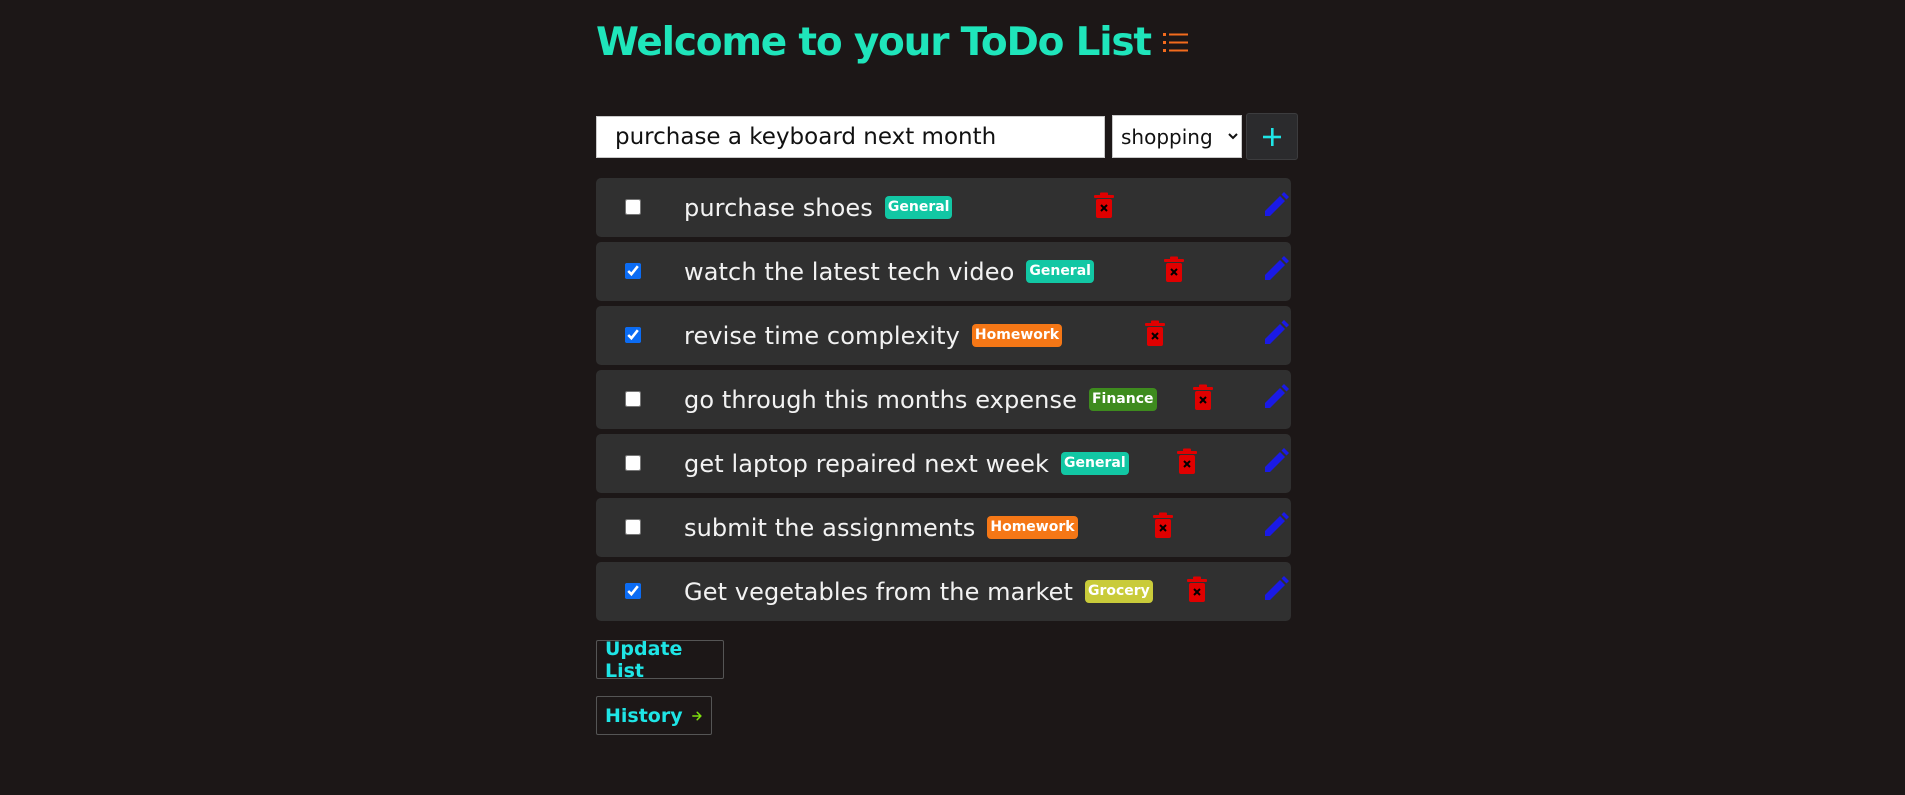  What do you see at coordinates (849, 271) in the screenshot?
I see `task-text: watch the latest tech video` at bounding box center [849, 271].